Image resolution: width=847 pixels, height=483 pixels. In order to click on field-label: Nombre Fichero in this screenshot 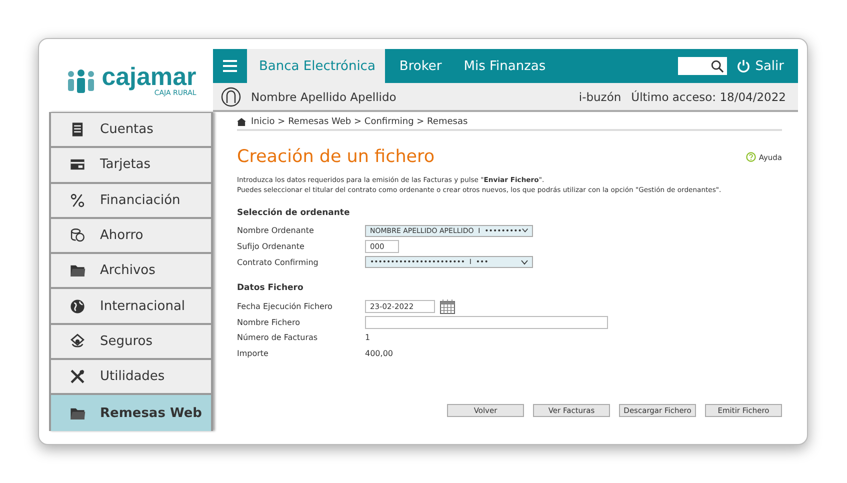, I will do `click(269, 322)`.